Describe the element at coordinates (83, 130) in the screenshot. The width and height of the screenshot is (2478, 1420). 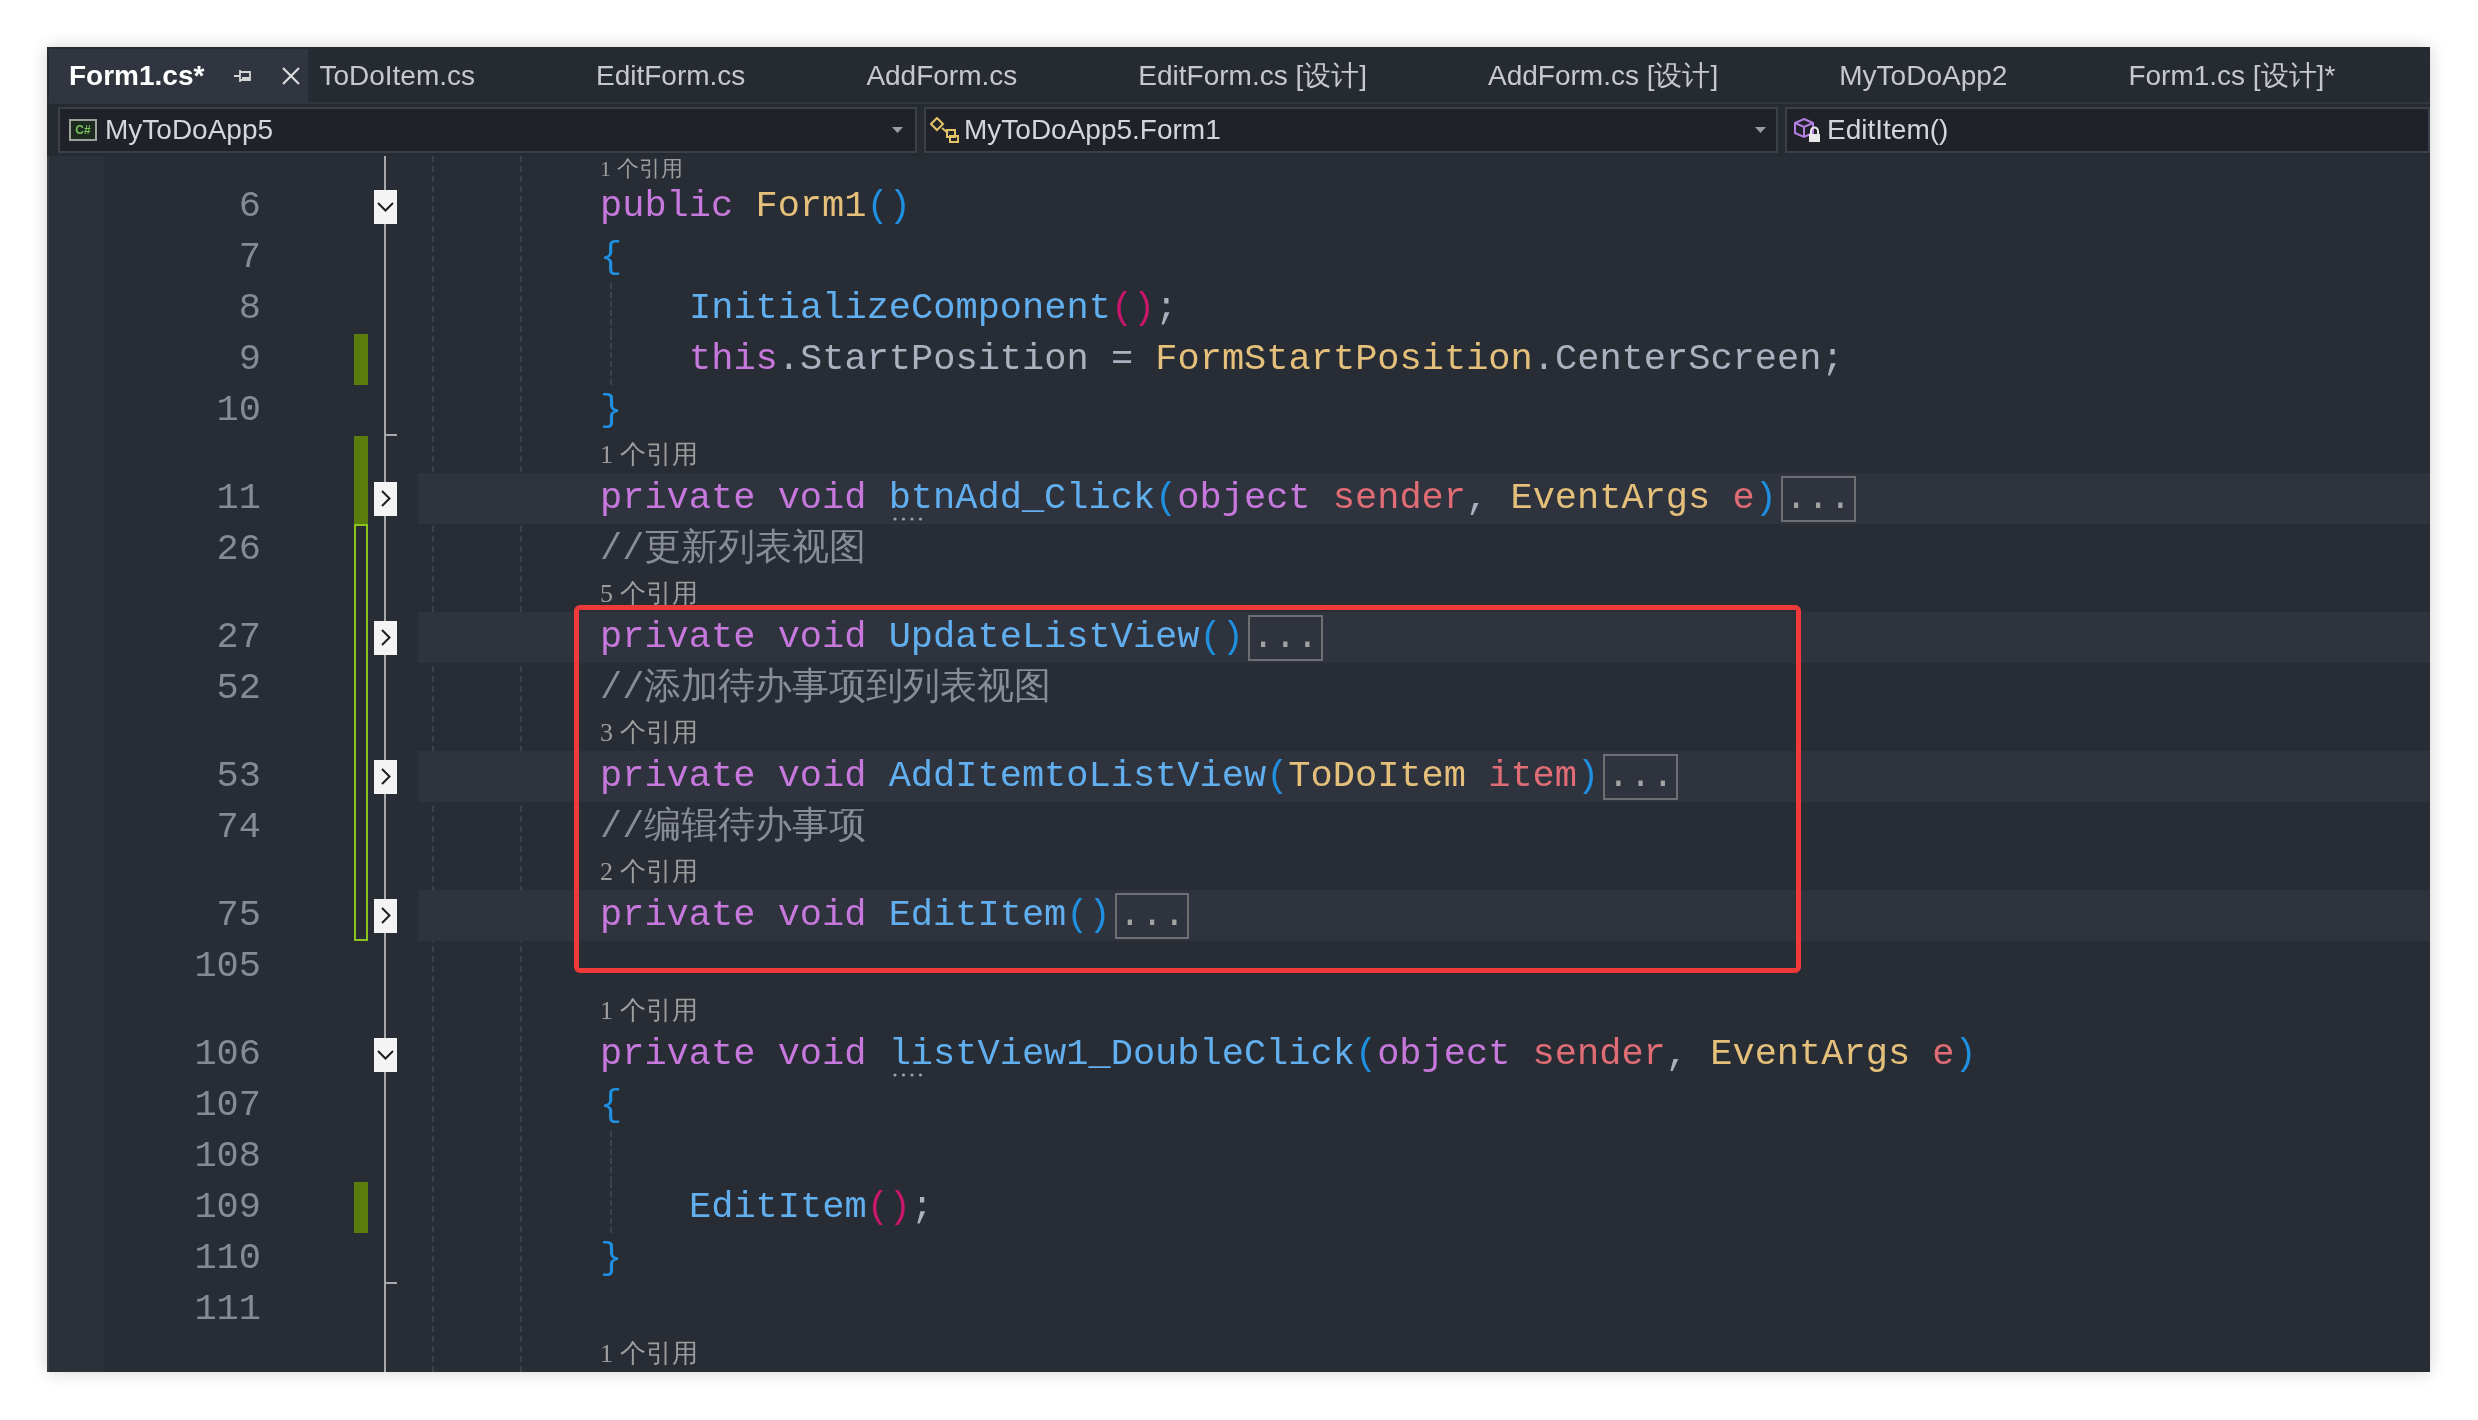
I see `language-badge: C#` at that location.